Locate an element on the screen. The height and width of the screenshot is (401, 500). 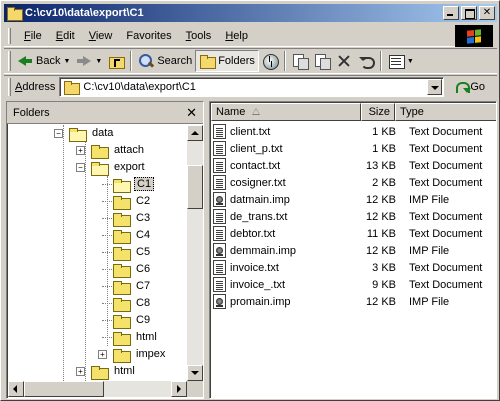
folder-tree-vertical-scrollbar is located at coordinates (195, 253).